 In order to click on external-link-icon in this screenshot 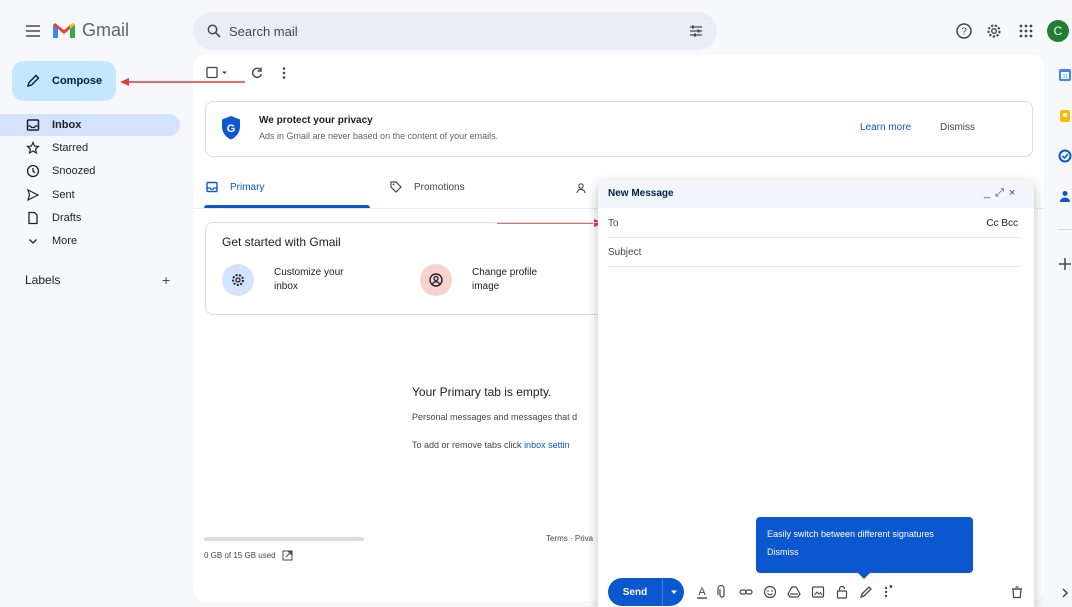, I will do `click(287, 555)`.